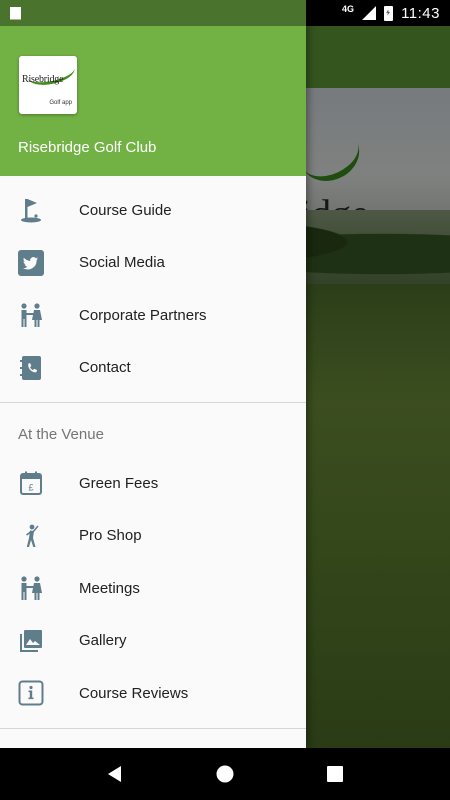 The image size is (450, 800). I want to click on menu-label: Green Fees, so click(119, 483).